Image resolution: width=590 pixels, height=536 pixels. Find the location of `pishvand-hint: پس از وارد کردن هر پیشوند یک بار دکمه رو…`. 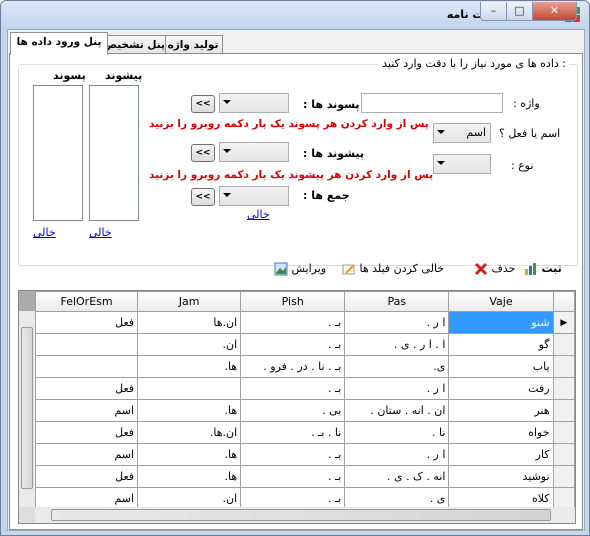

pishvand-hint: پس از وارد کردن هر پیشوند یک بار دکمه رو… is located at coordinates (291, 175).